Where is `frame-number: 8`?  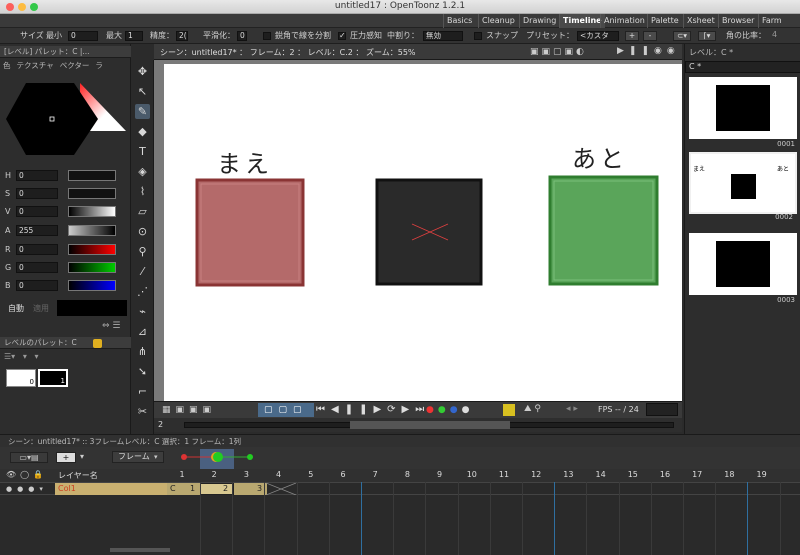
frame-number: 8 is located at coordinates (407, 474).